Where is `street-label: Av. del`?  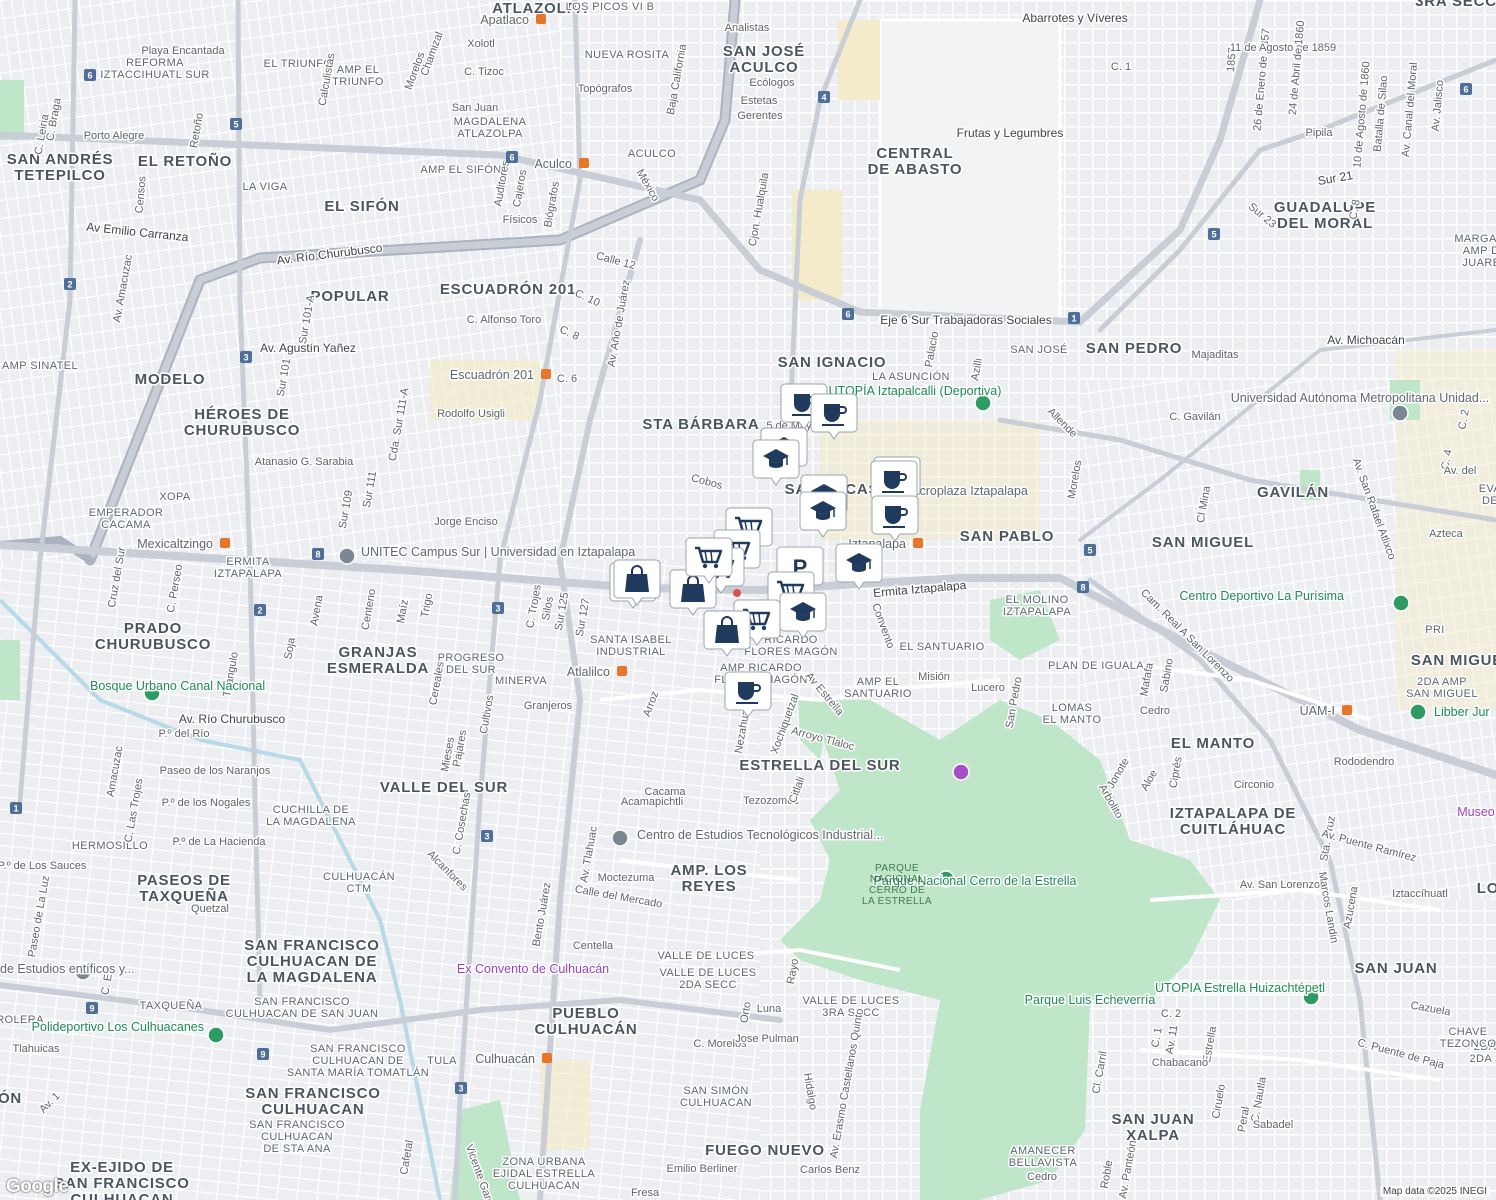
street-label: Av. del is located at coordinates (1460, 471).